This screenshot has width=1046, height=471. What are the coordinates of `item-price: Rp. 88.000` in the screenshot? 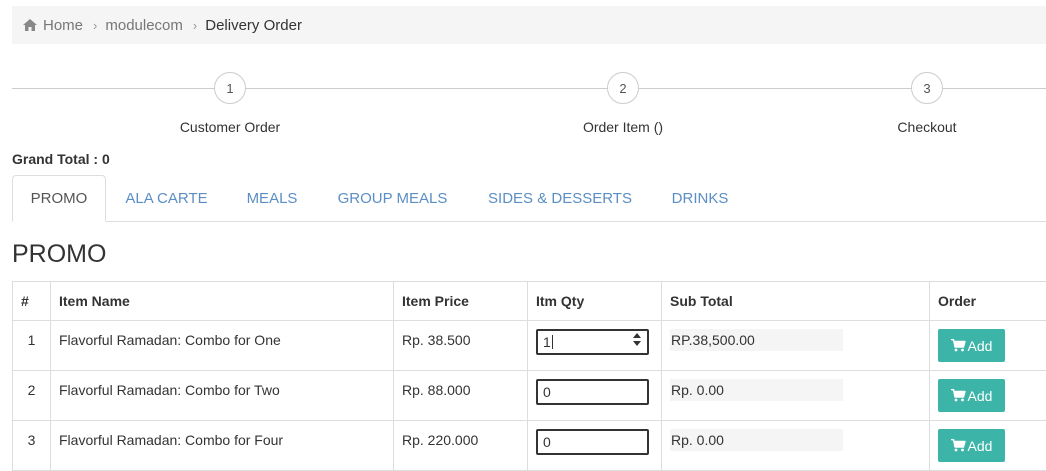 It's located at (461, 396).